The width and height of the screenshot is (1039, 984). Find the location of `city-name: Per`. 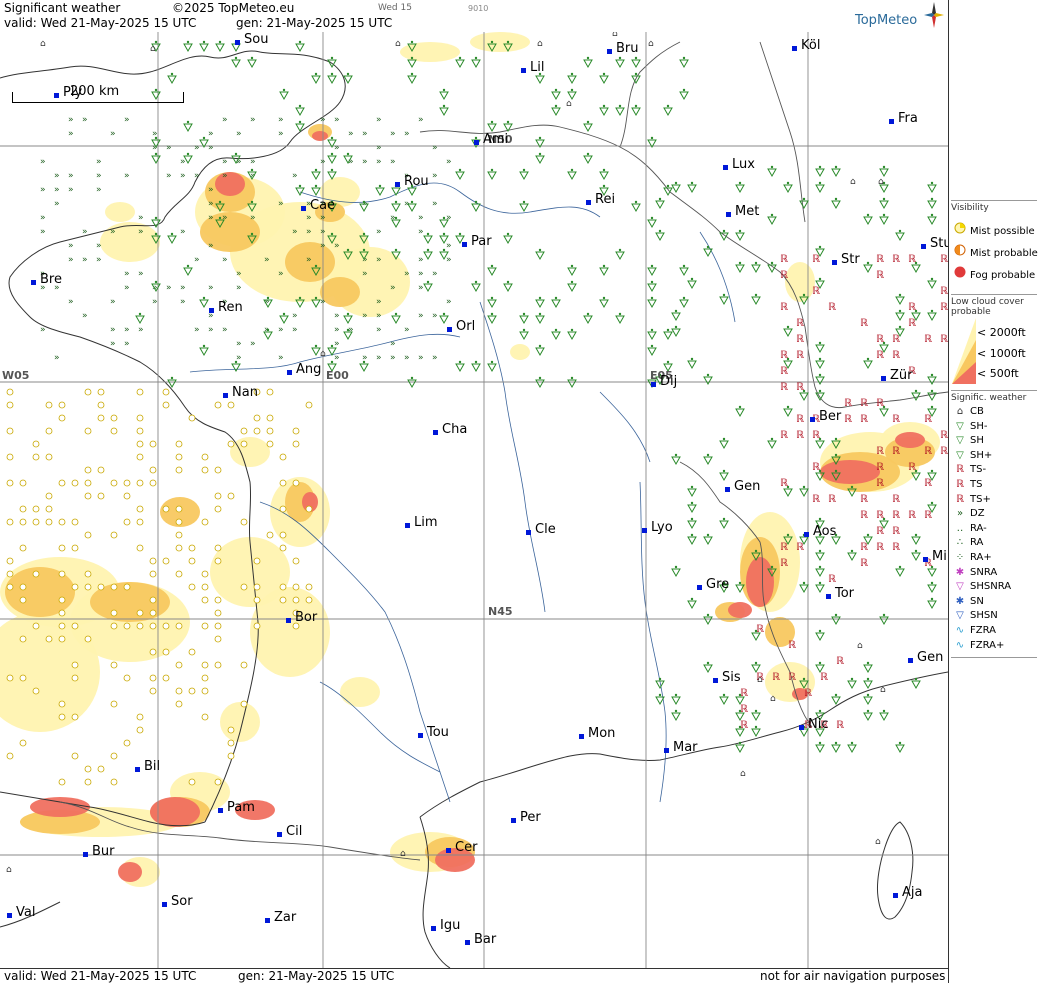

city-name: Per is located at coordinates (530, 817).